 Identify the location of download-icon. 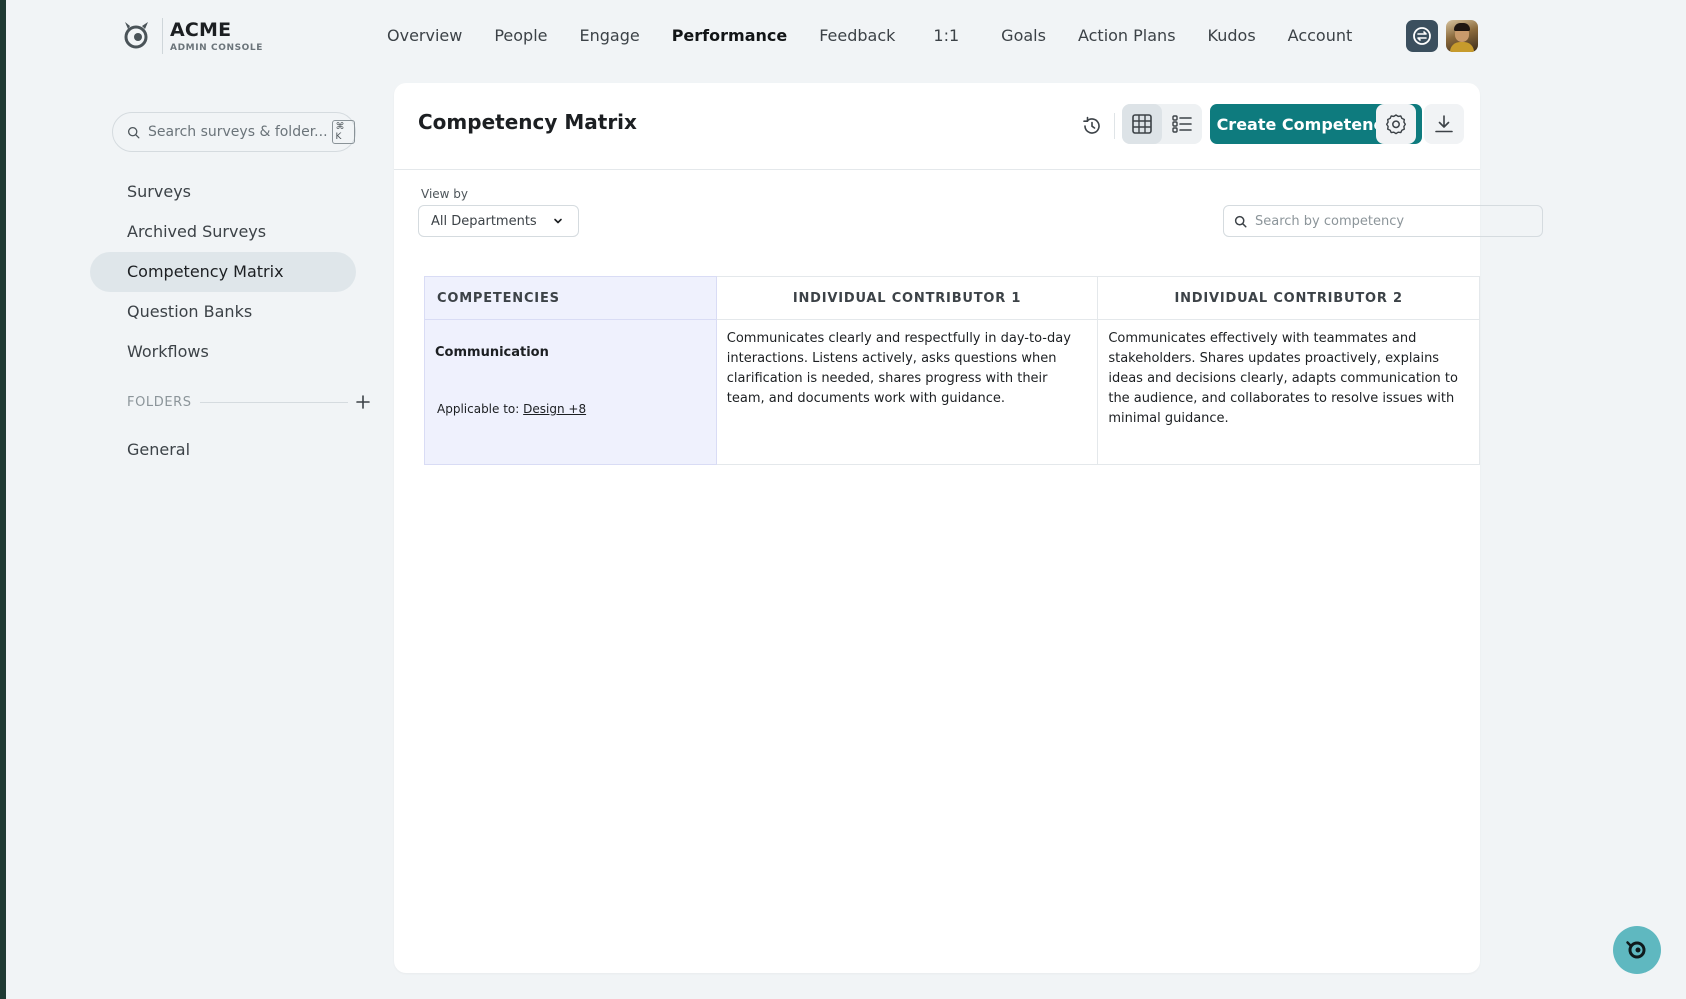
(1444, 124).